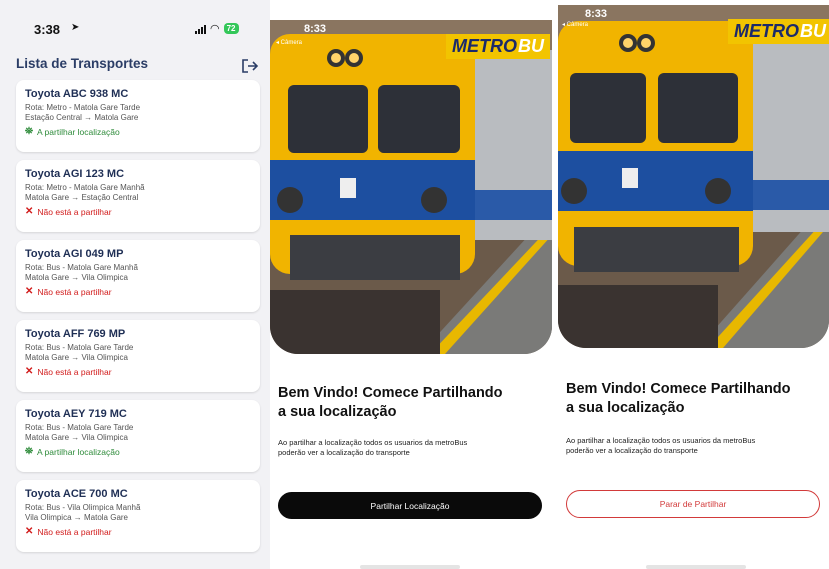 The image size is (829, 569). What do you see at coordinates (83, 507) in the screenshot?
I see `route-text: Rota: Bus - Vila Olimpica Manhã` at bounding box center [83, 507].